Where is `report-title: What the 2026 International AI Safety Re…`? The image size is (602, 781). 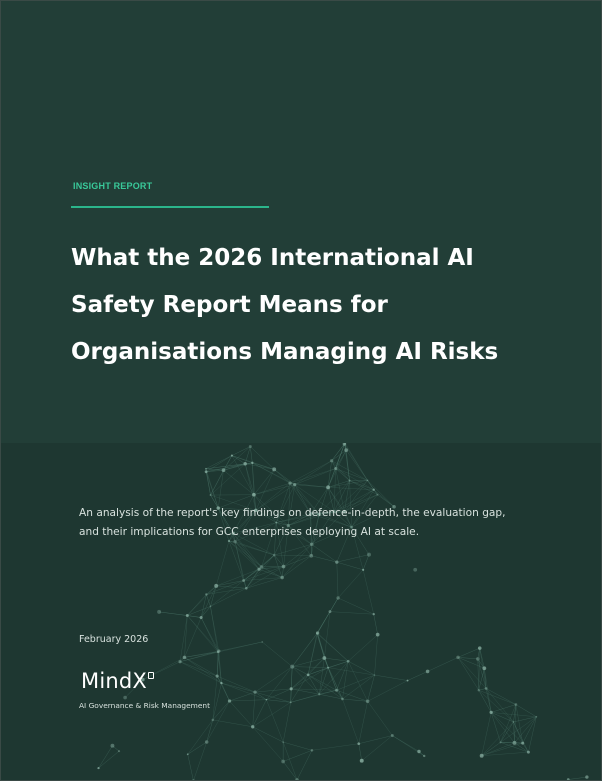 report-title: What the 2026 International AI Safety Re… is located at coordinates (321, 305).